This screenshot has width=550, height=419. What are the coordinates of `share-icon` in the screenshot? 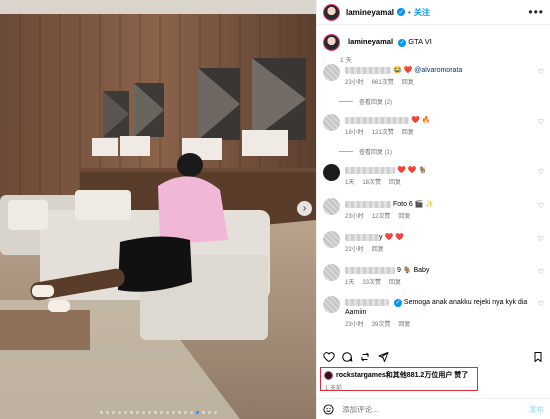 It's located at (365, 357).